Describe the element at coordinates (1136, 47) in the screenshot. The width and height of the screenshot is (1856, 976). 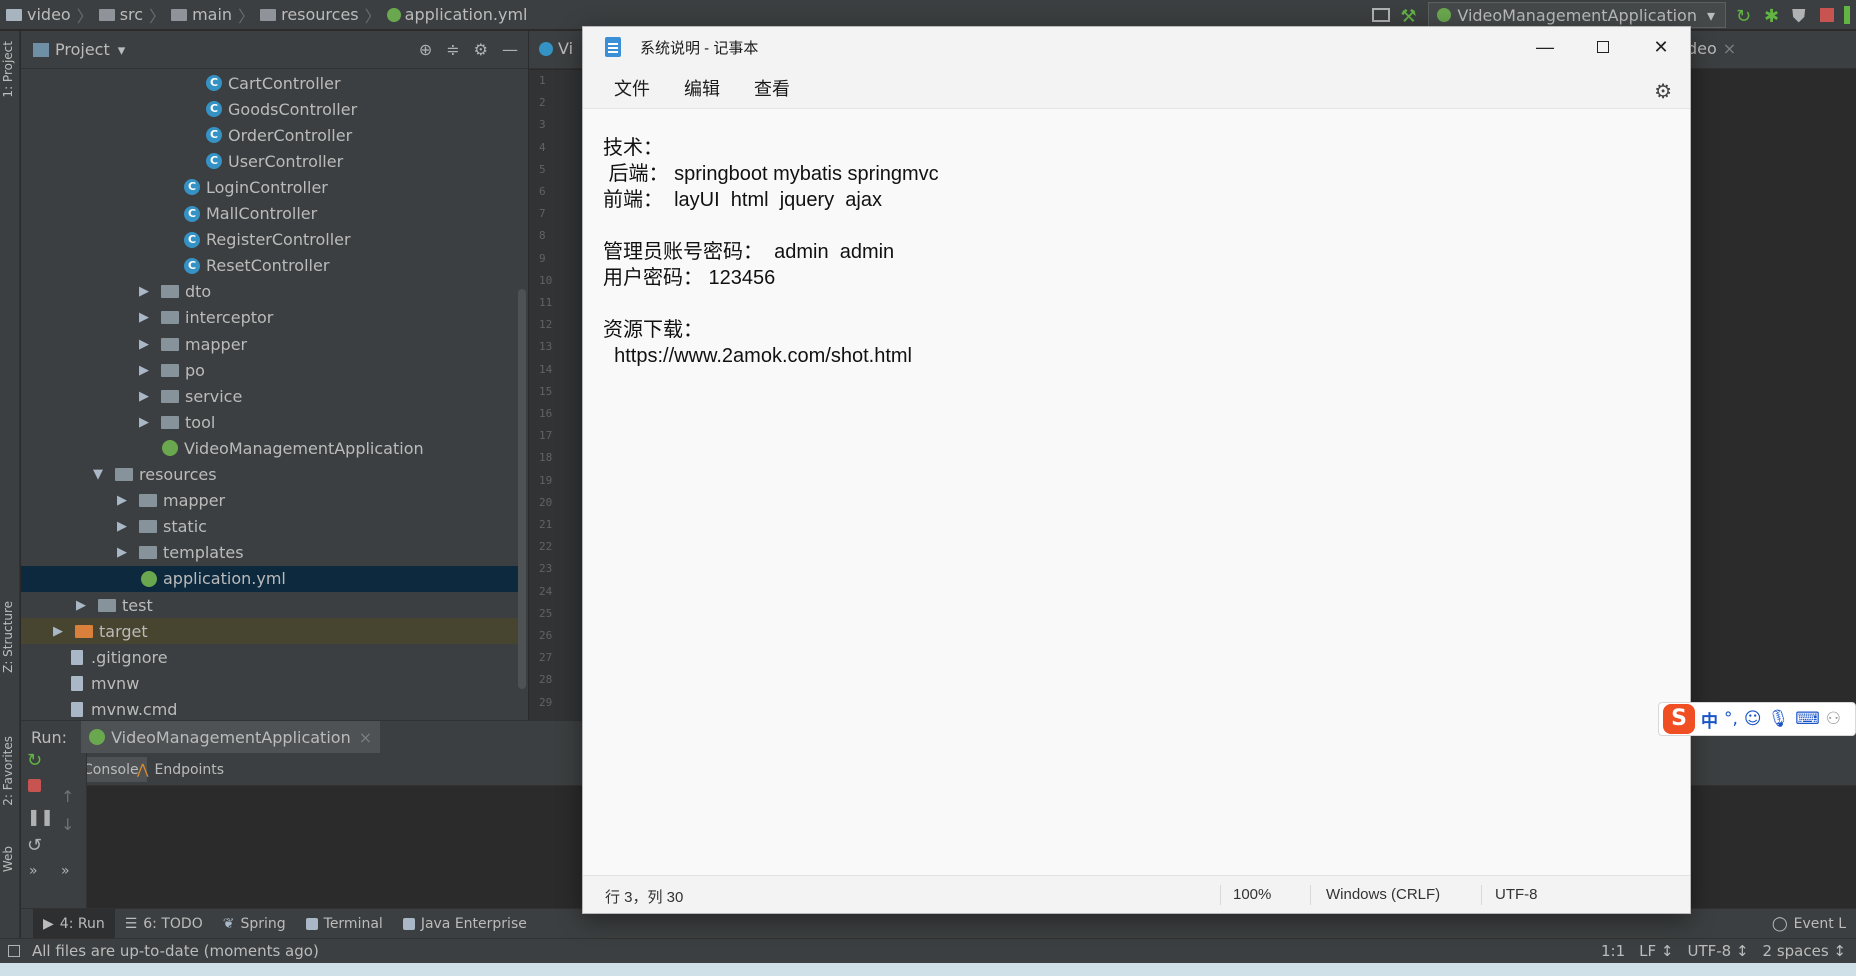
I see `notepad-titlebar: 系统说明 - 记事本 — ✕` at that location.